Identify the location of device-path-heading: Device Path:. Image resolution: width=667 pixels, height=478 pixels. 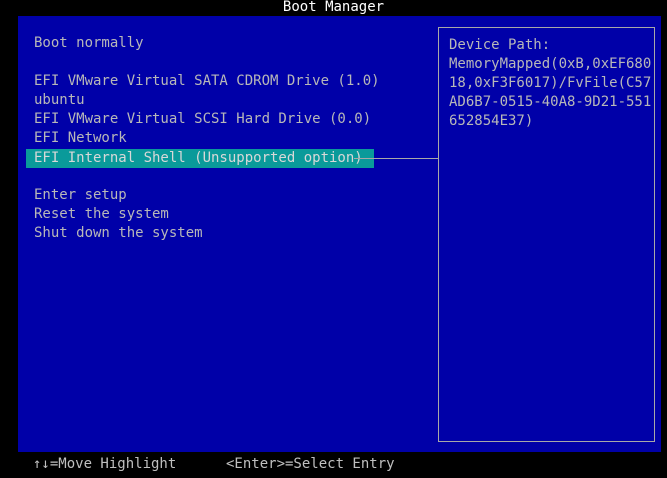
(500, 45).